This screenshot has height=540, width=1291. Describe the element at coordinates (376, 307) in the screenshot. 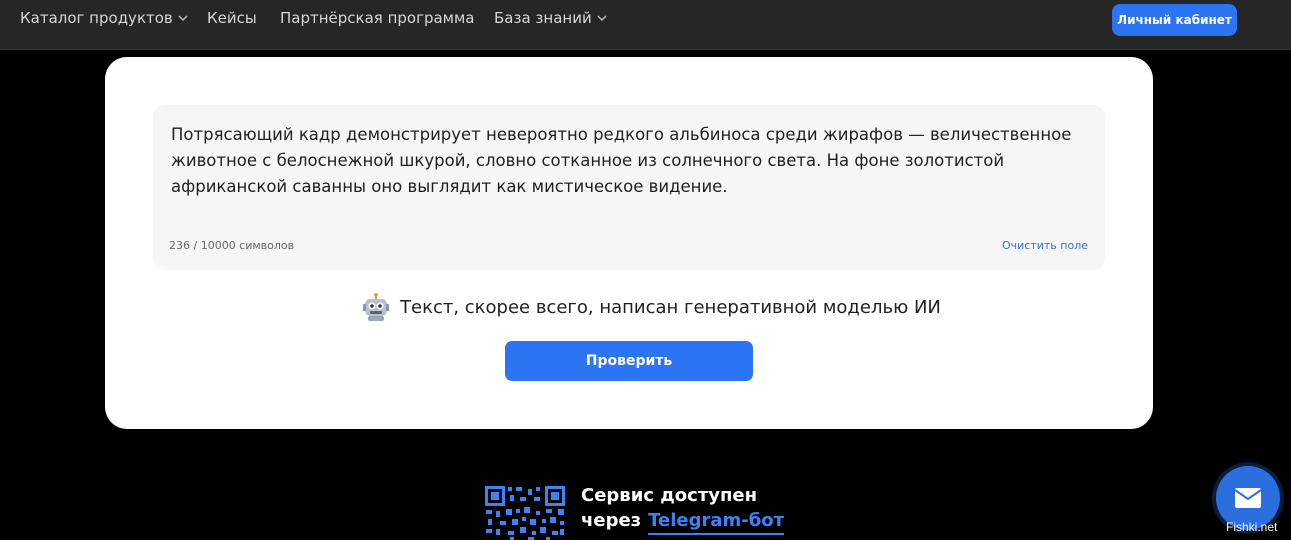

I see `robot-icon` at that location.